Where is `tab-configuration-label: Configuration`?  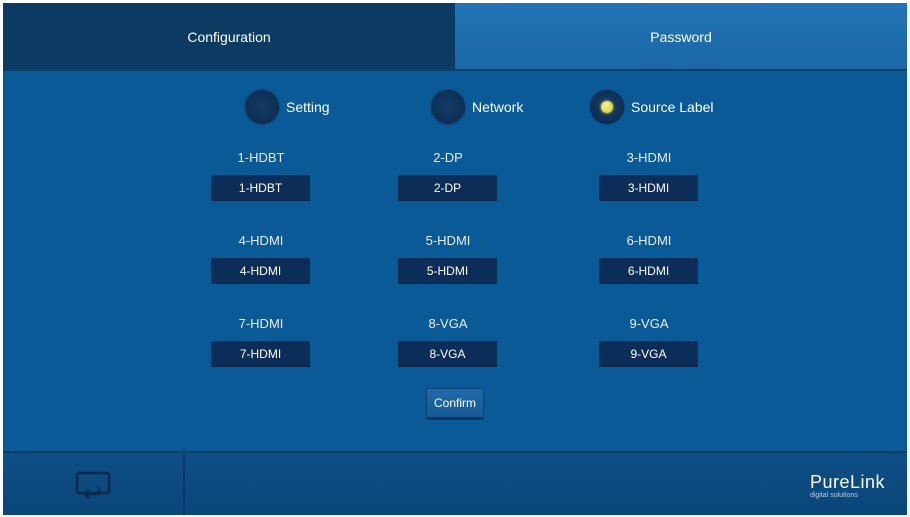
tab-configuration-label: Configuration is located at coordinates (229, 36).